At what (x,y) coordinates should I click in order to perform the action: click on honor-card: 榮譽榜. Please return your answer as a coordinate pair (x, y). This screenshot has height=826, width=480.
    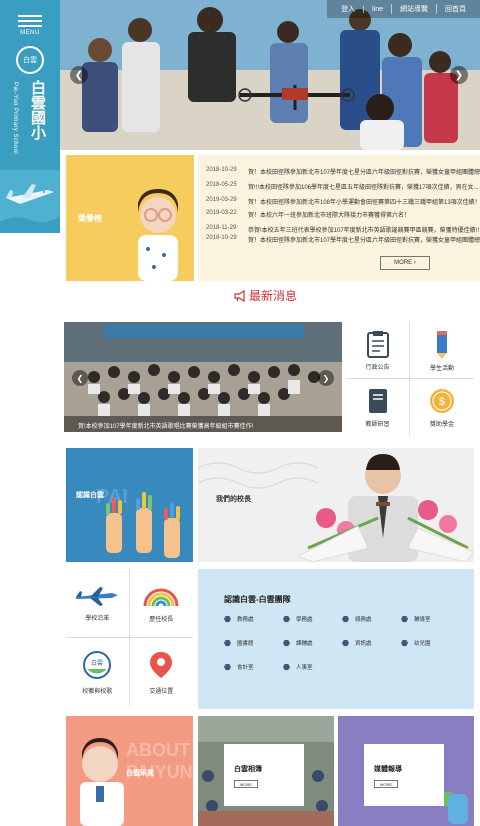
    Looking at the image, I should click on (130, 218).